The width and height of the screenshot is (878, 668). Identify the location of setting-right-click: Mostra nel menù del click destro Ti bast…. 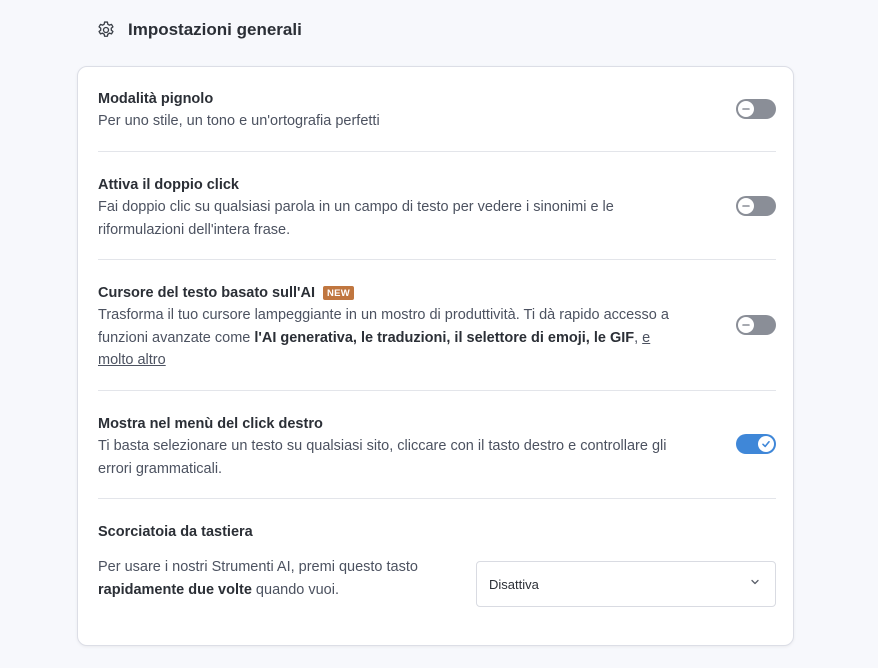
(437, 457).